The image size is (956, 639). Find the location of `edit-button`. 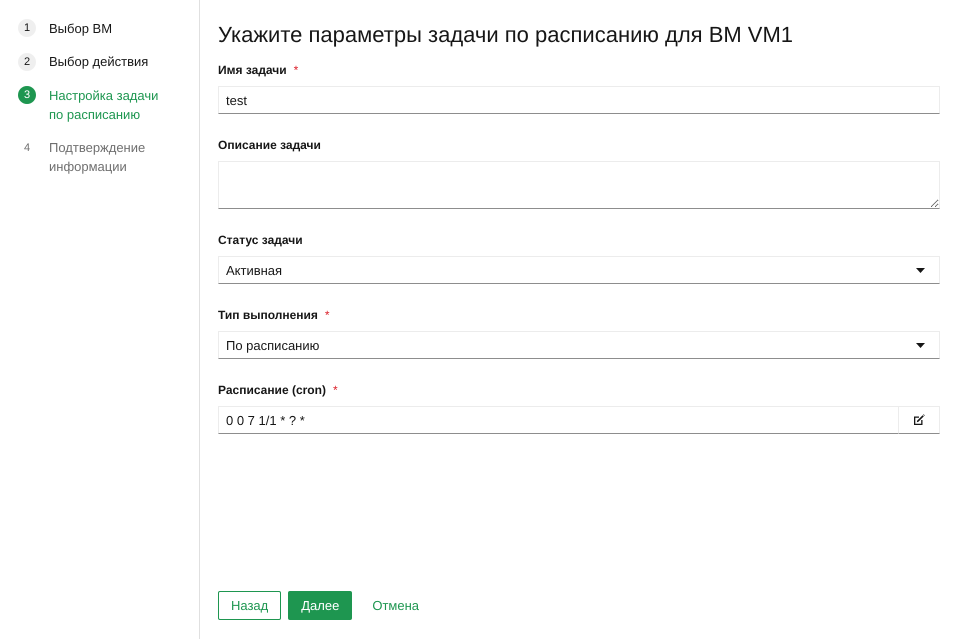

edit-button is located at coordinates (919, 420).